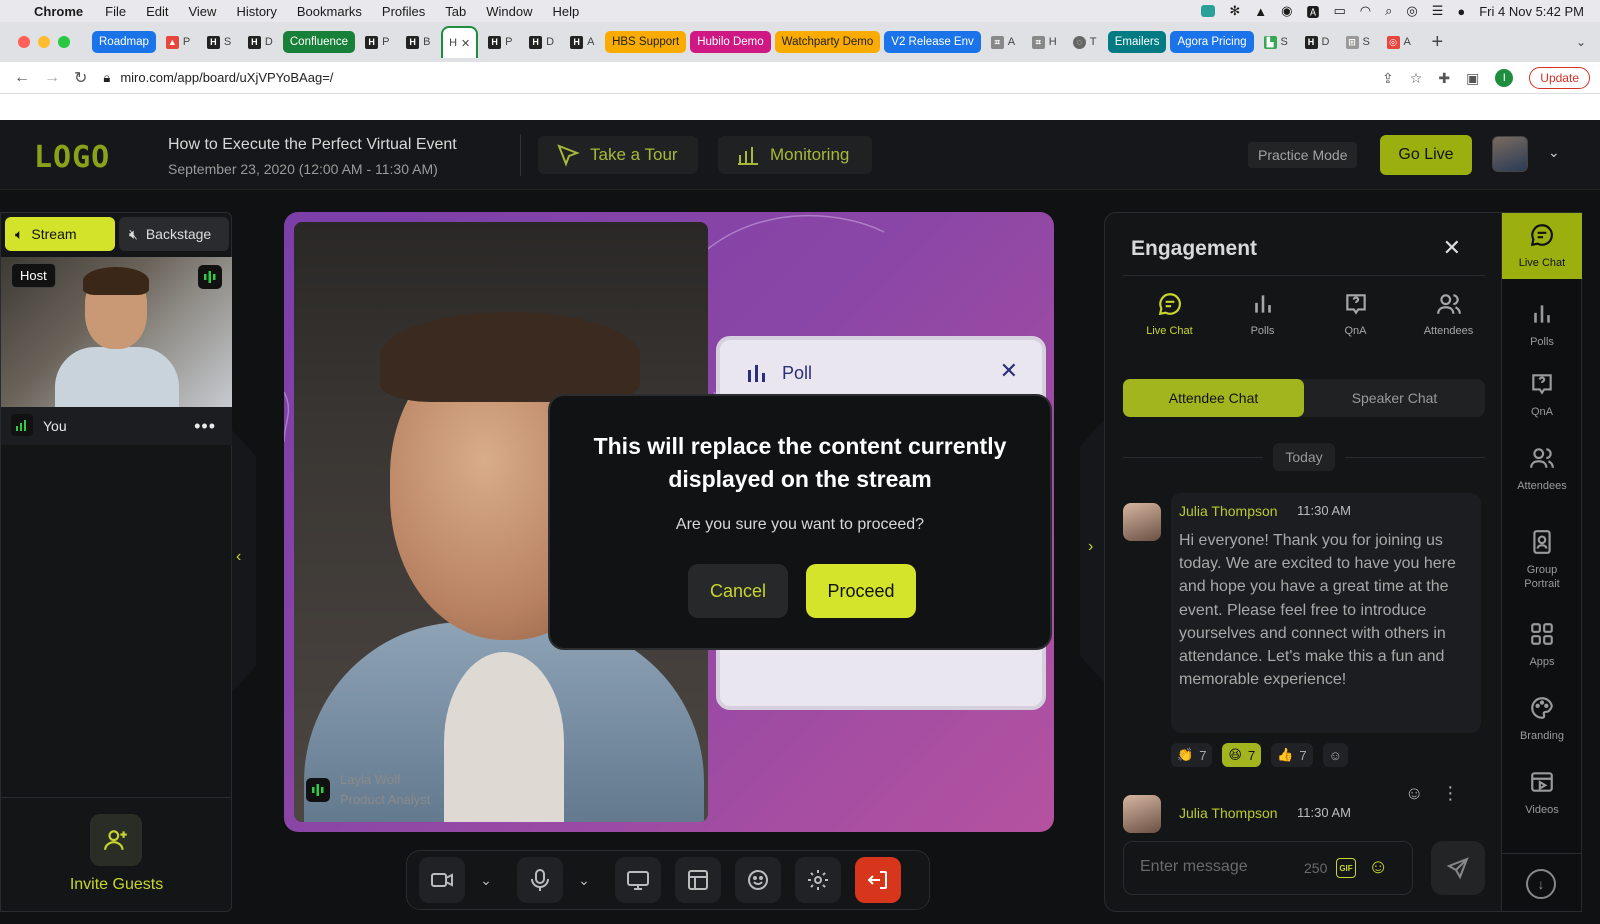 Image resolution: width=1600 pixels, height=924 pixels. I want to click on rail-branding: Branding, so click(1542, 719).